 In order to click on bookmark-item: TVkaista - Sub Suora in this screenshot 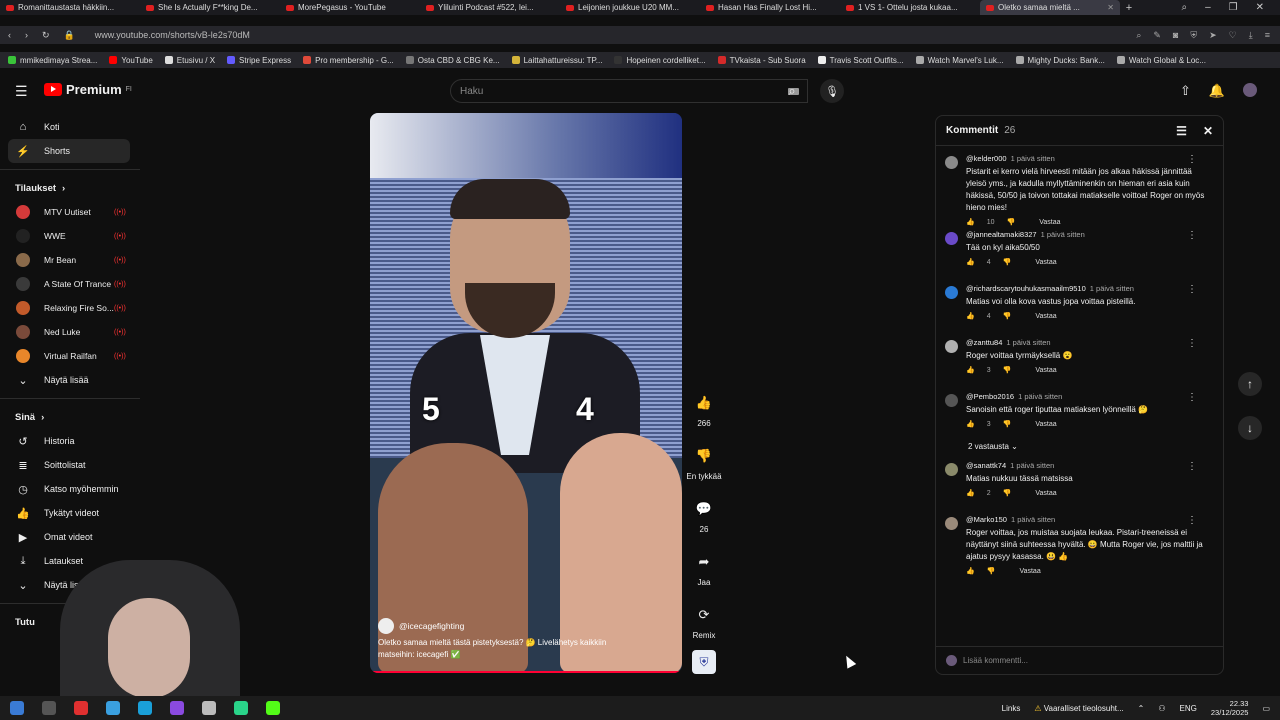, I will do `click(761, 60)`.